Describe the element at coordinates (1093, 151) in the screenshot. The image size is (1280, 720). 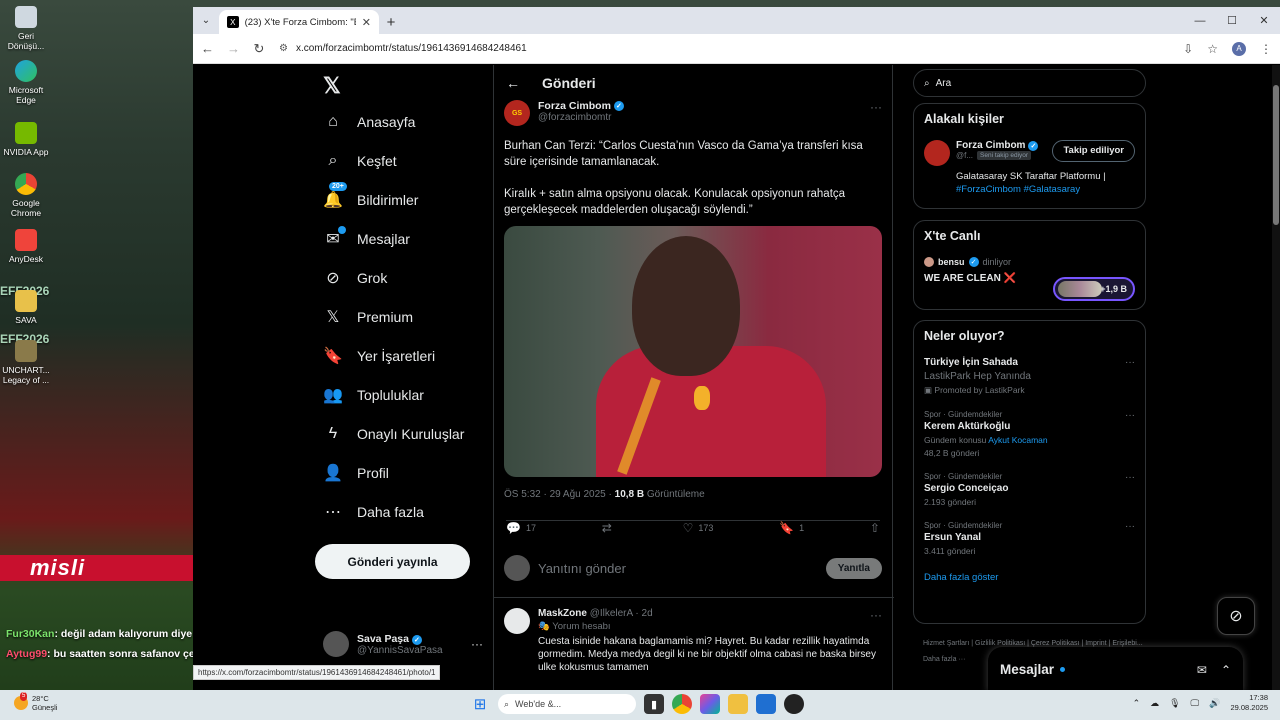
I see `following-button: Takip ediliyor` at that location.